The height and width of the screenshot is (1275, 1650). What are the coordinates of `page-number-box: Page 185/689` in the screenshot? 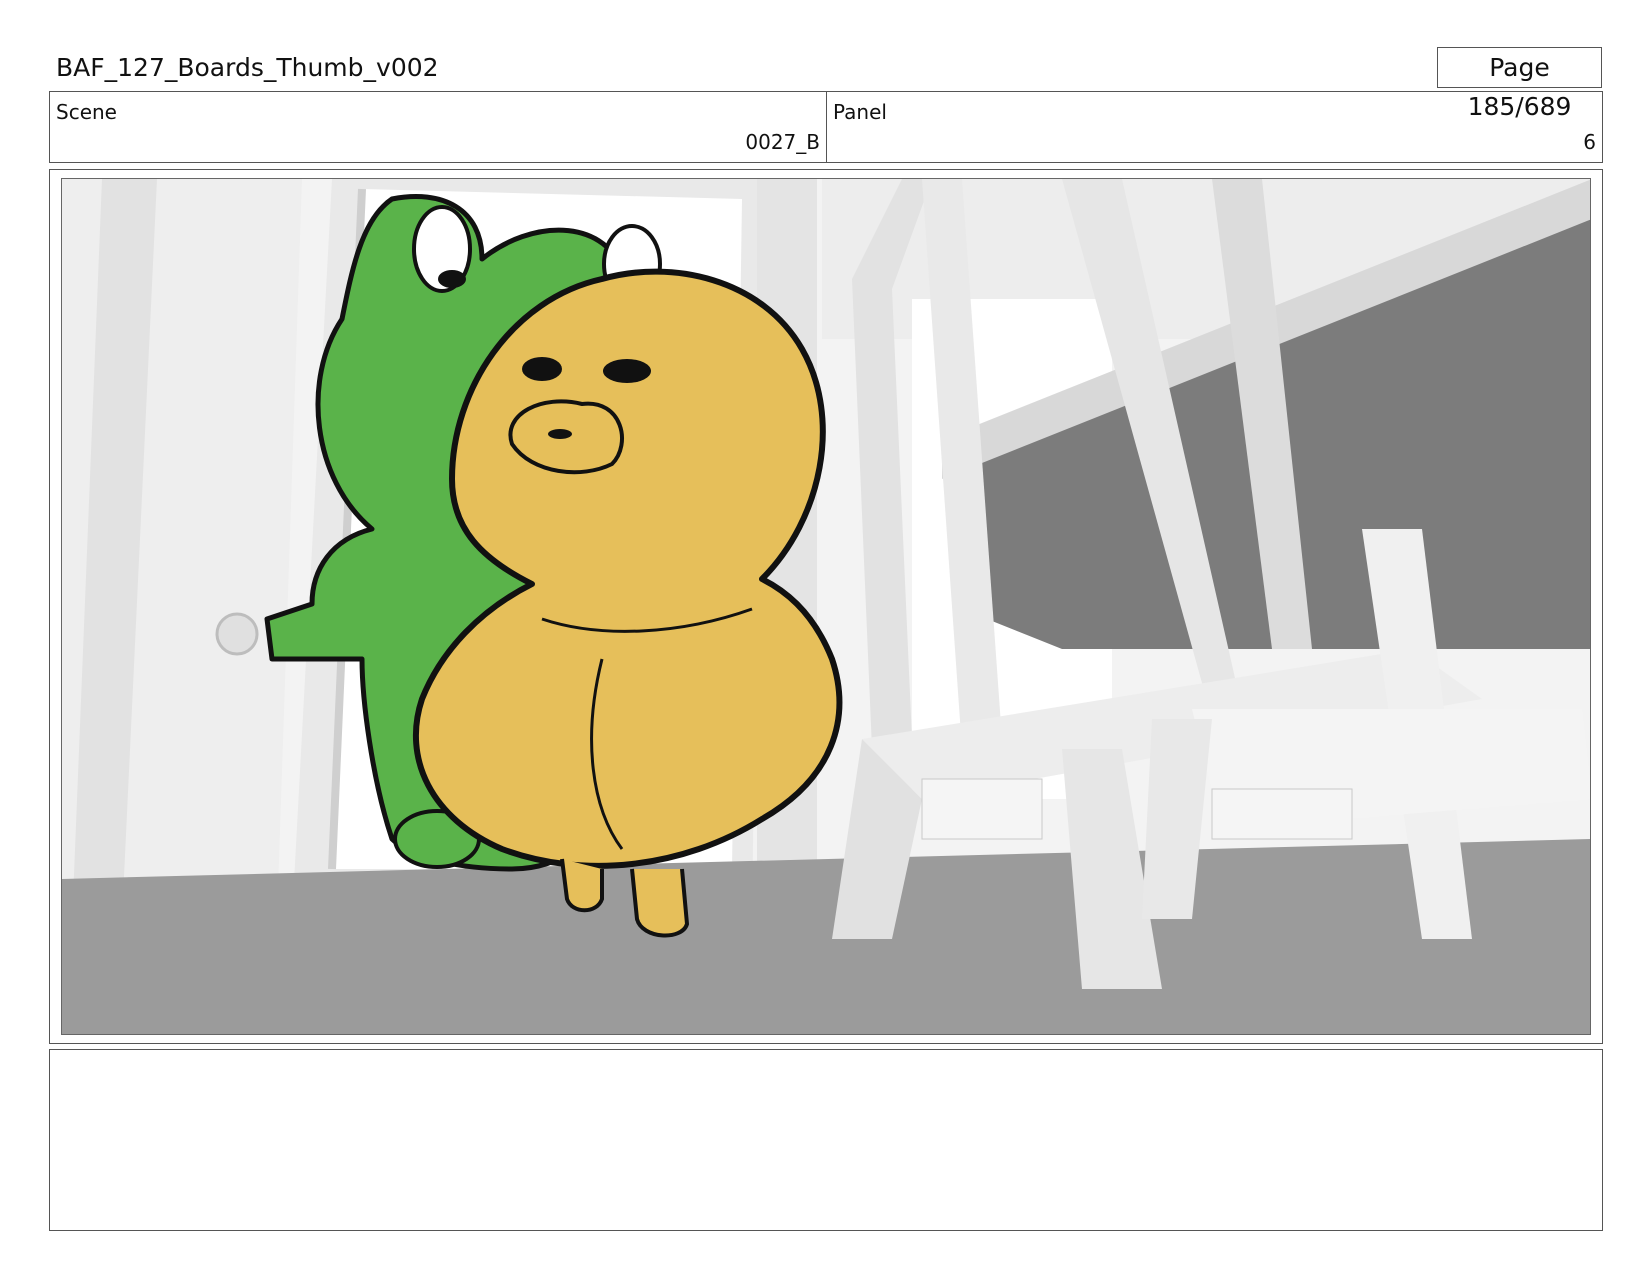 It's located at (1519, 84).